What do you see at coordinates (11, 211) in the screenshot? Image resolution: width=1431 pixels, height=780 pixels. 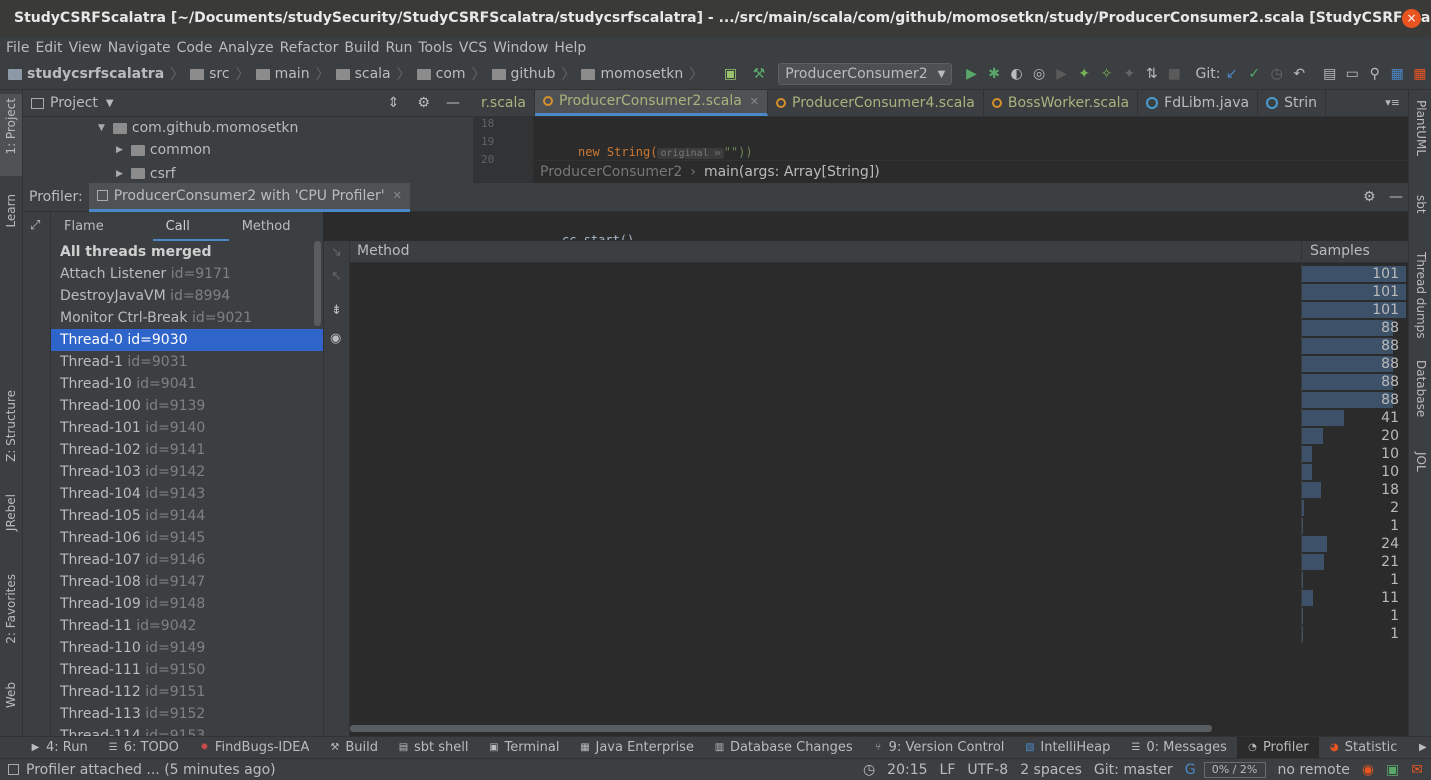 I see `learn-tool-button: Learn` at bounding box center [11, 211].